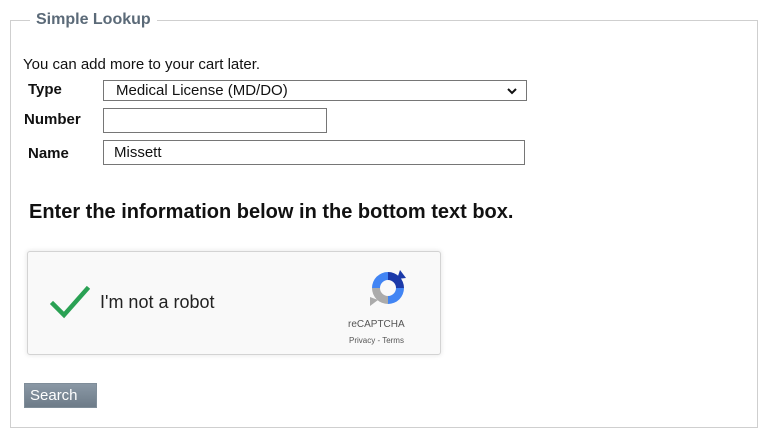 This screenshot has width=762, height=435. I want to click on type-select: Medical License (MD/DO), so click(315, 90).